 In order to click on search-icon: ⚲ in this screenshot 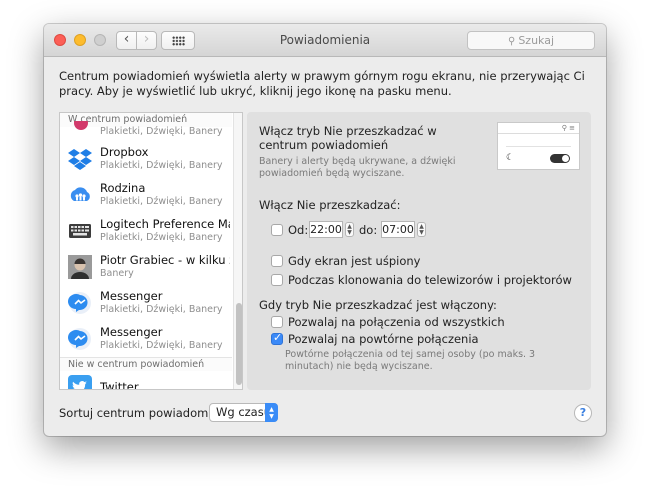, I will do `click(511, 41)`.